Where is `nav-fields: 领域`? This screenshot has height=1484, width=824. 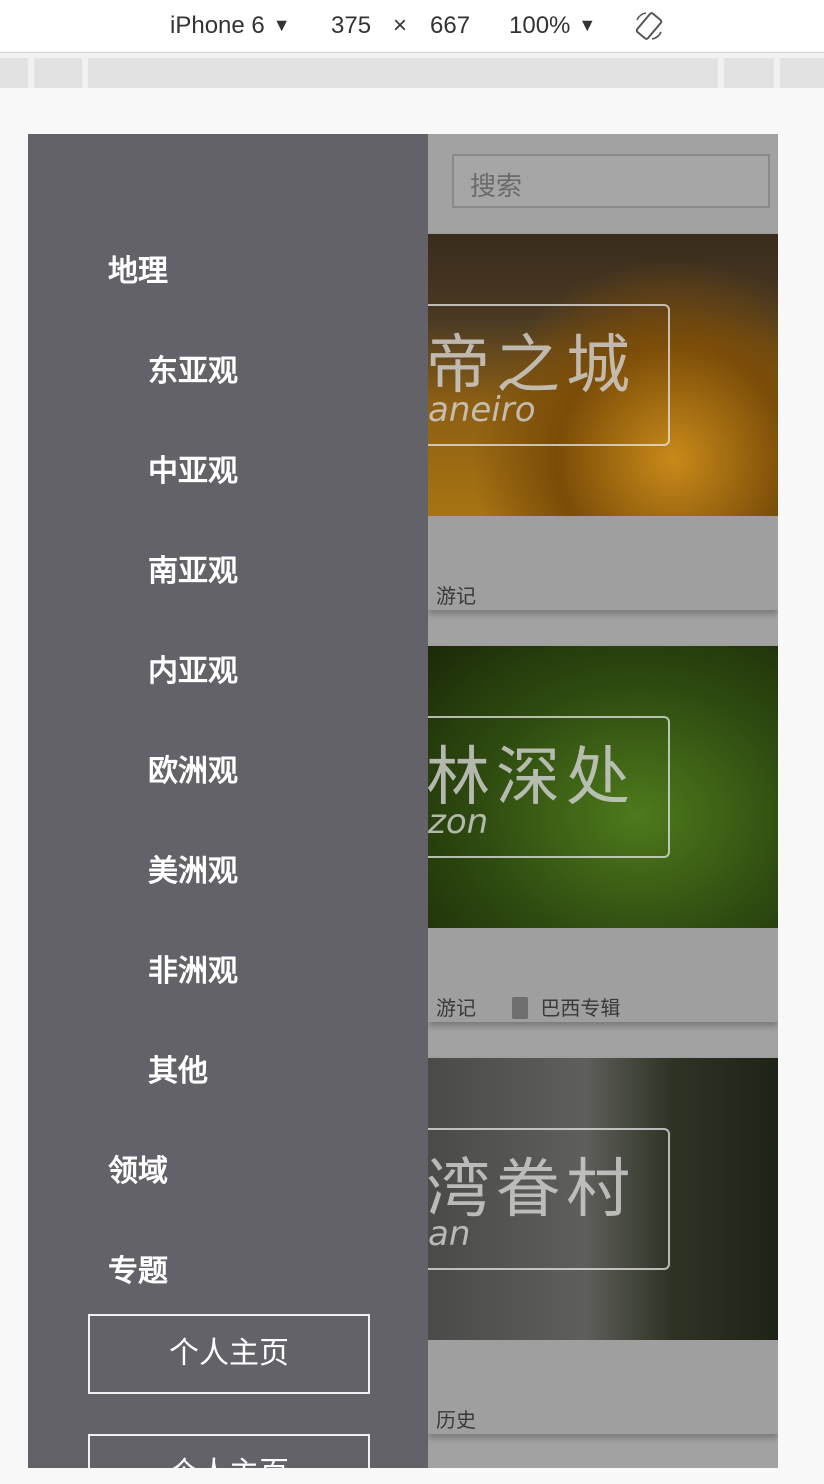 nav-fields: 领域 is located at coordinates (138, 1168).